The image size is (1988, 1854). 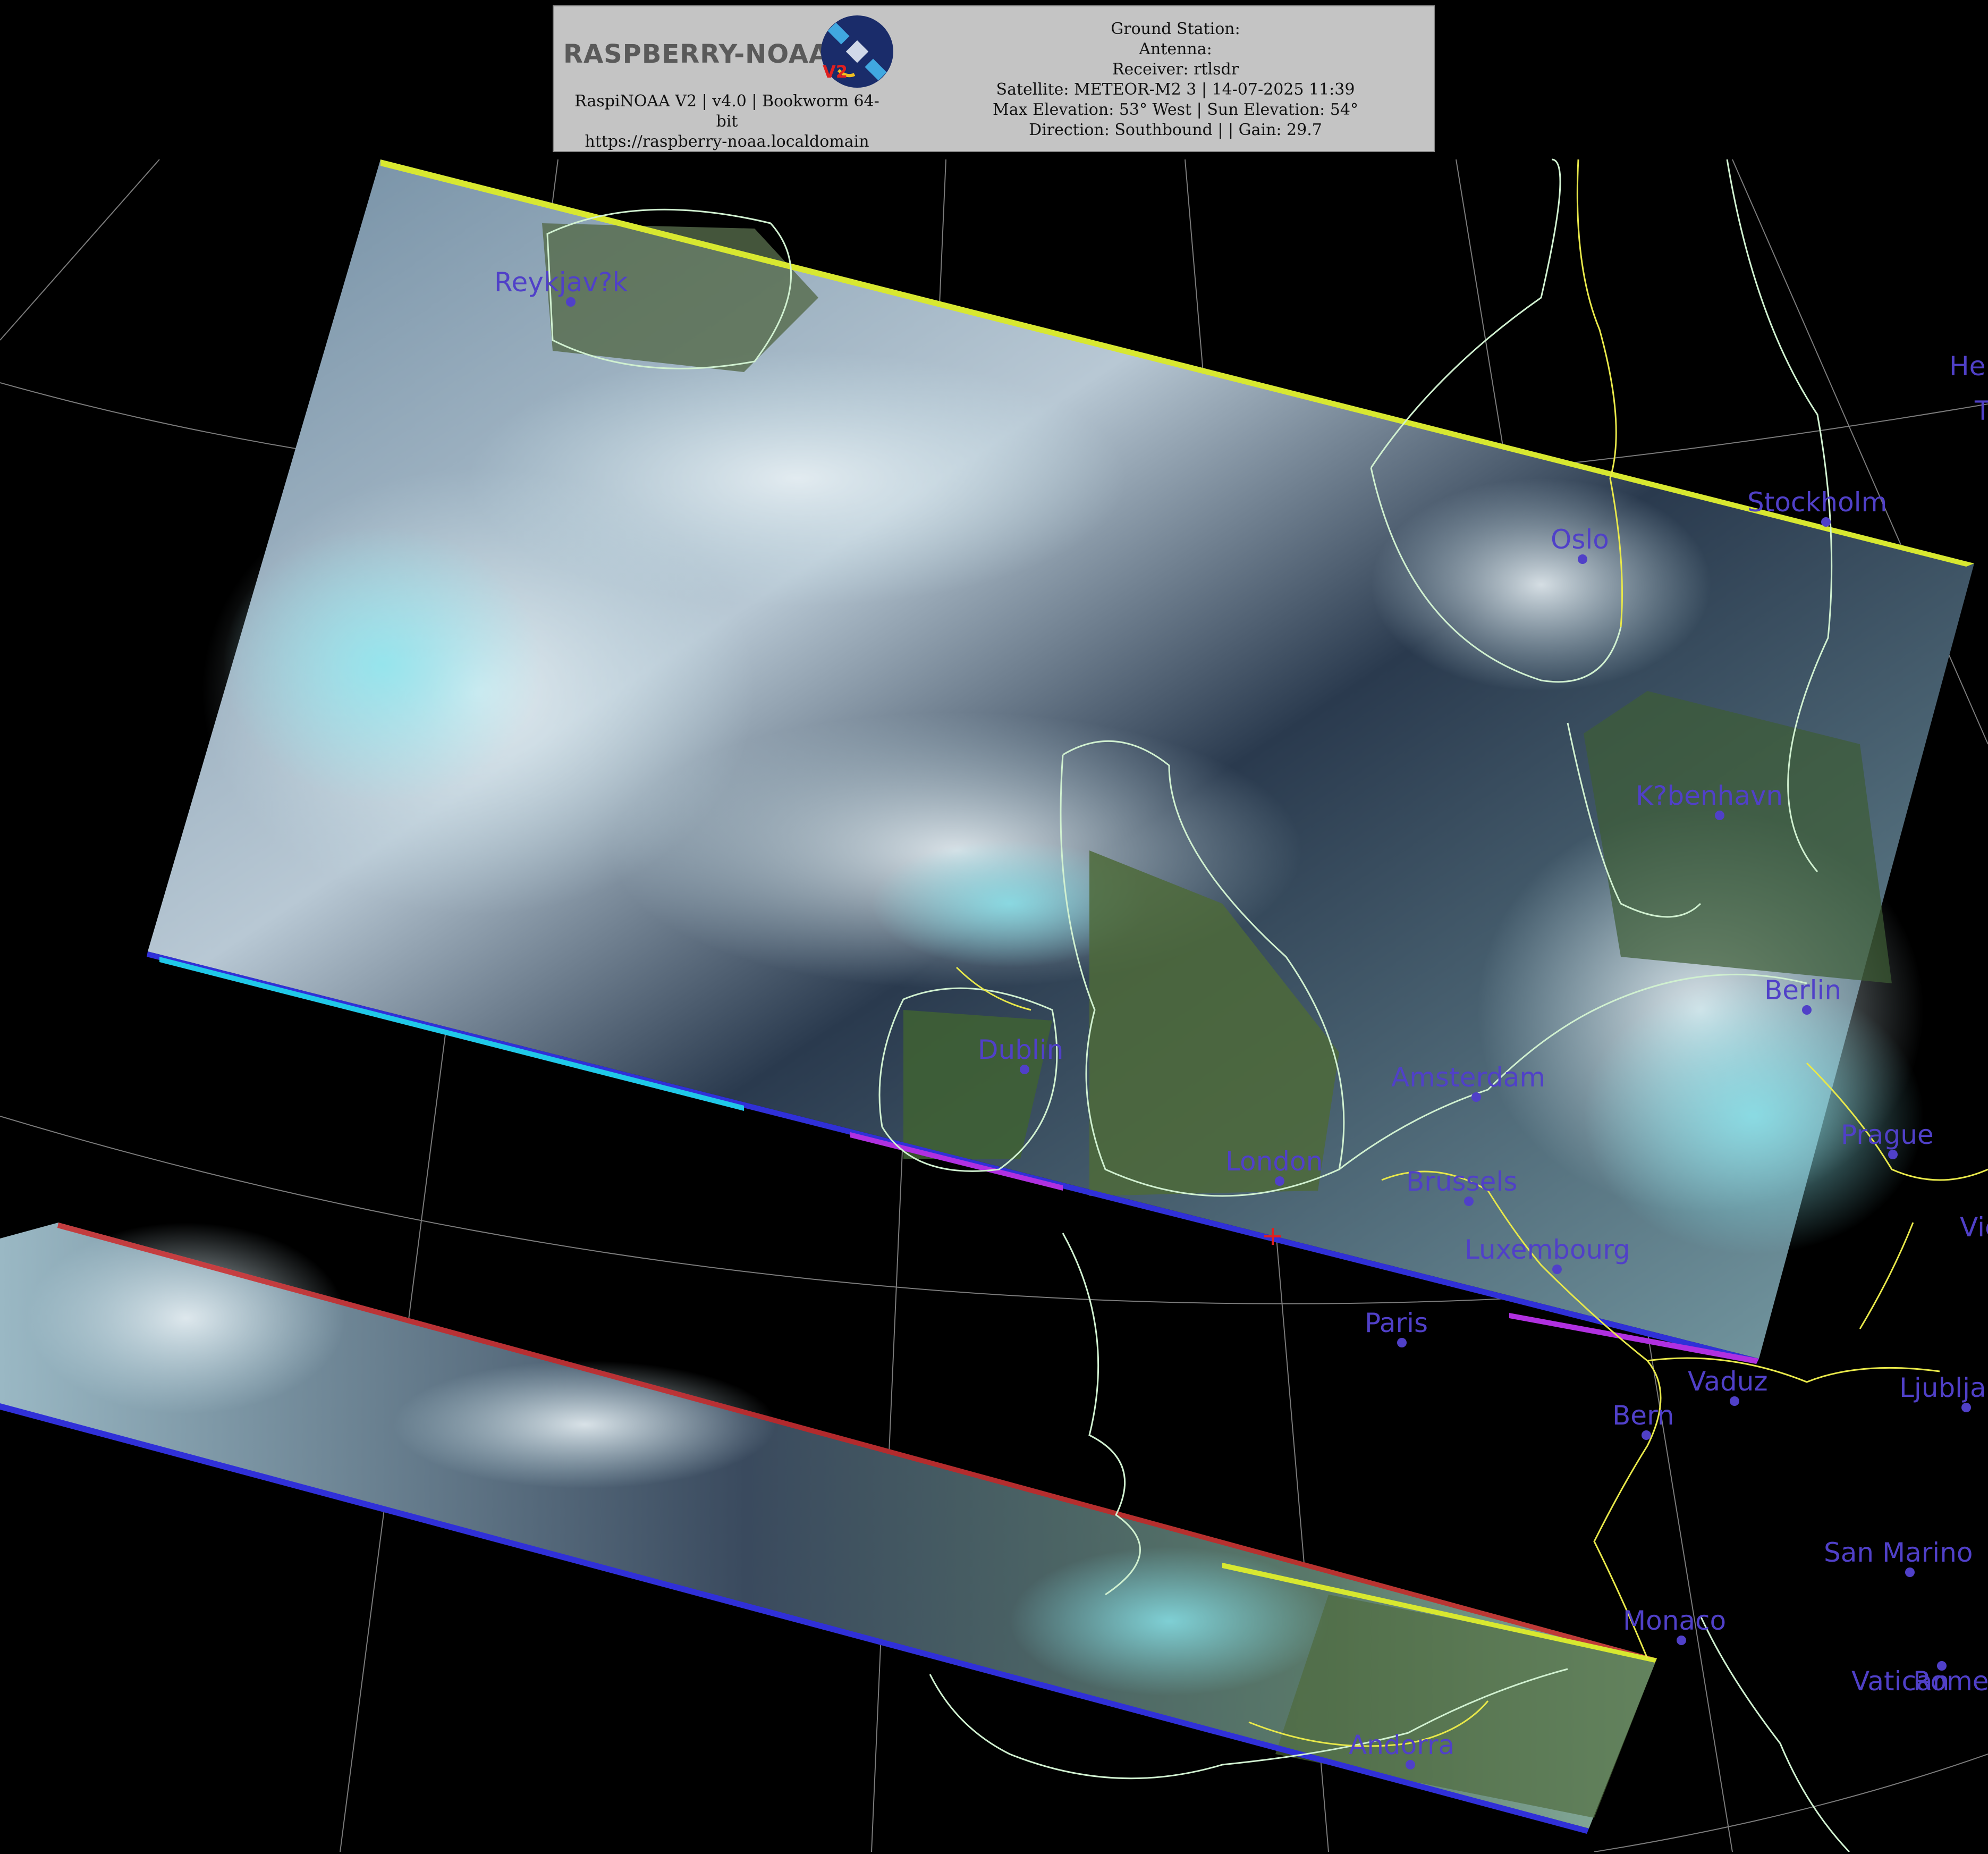 I want to click on city-helsinki: Helsinki, so click(x=1968, y=367).